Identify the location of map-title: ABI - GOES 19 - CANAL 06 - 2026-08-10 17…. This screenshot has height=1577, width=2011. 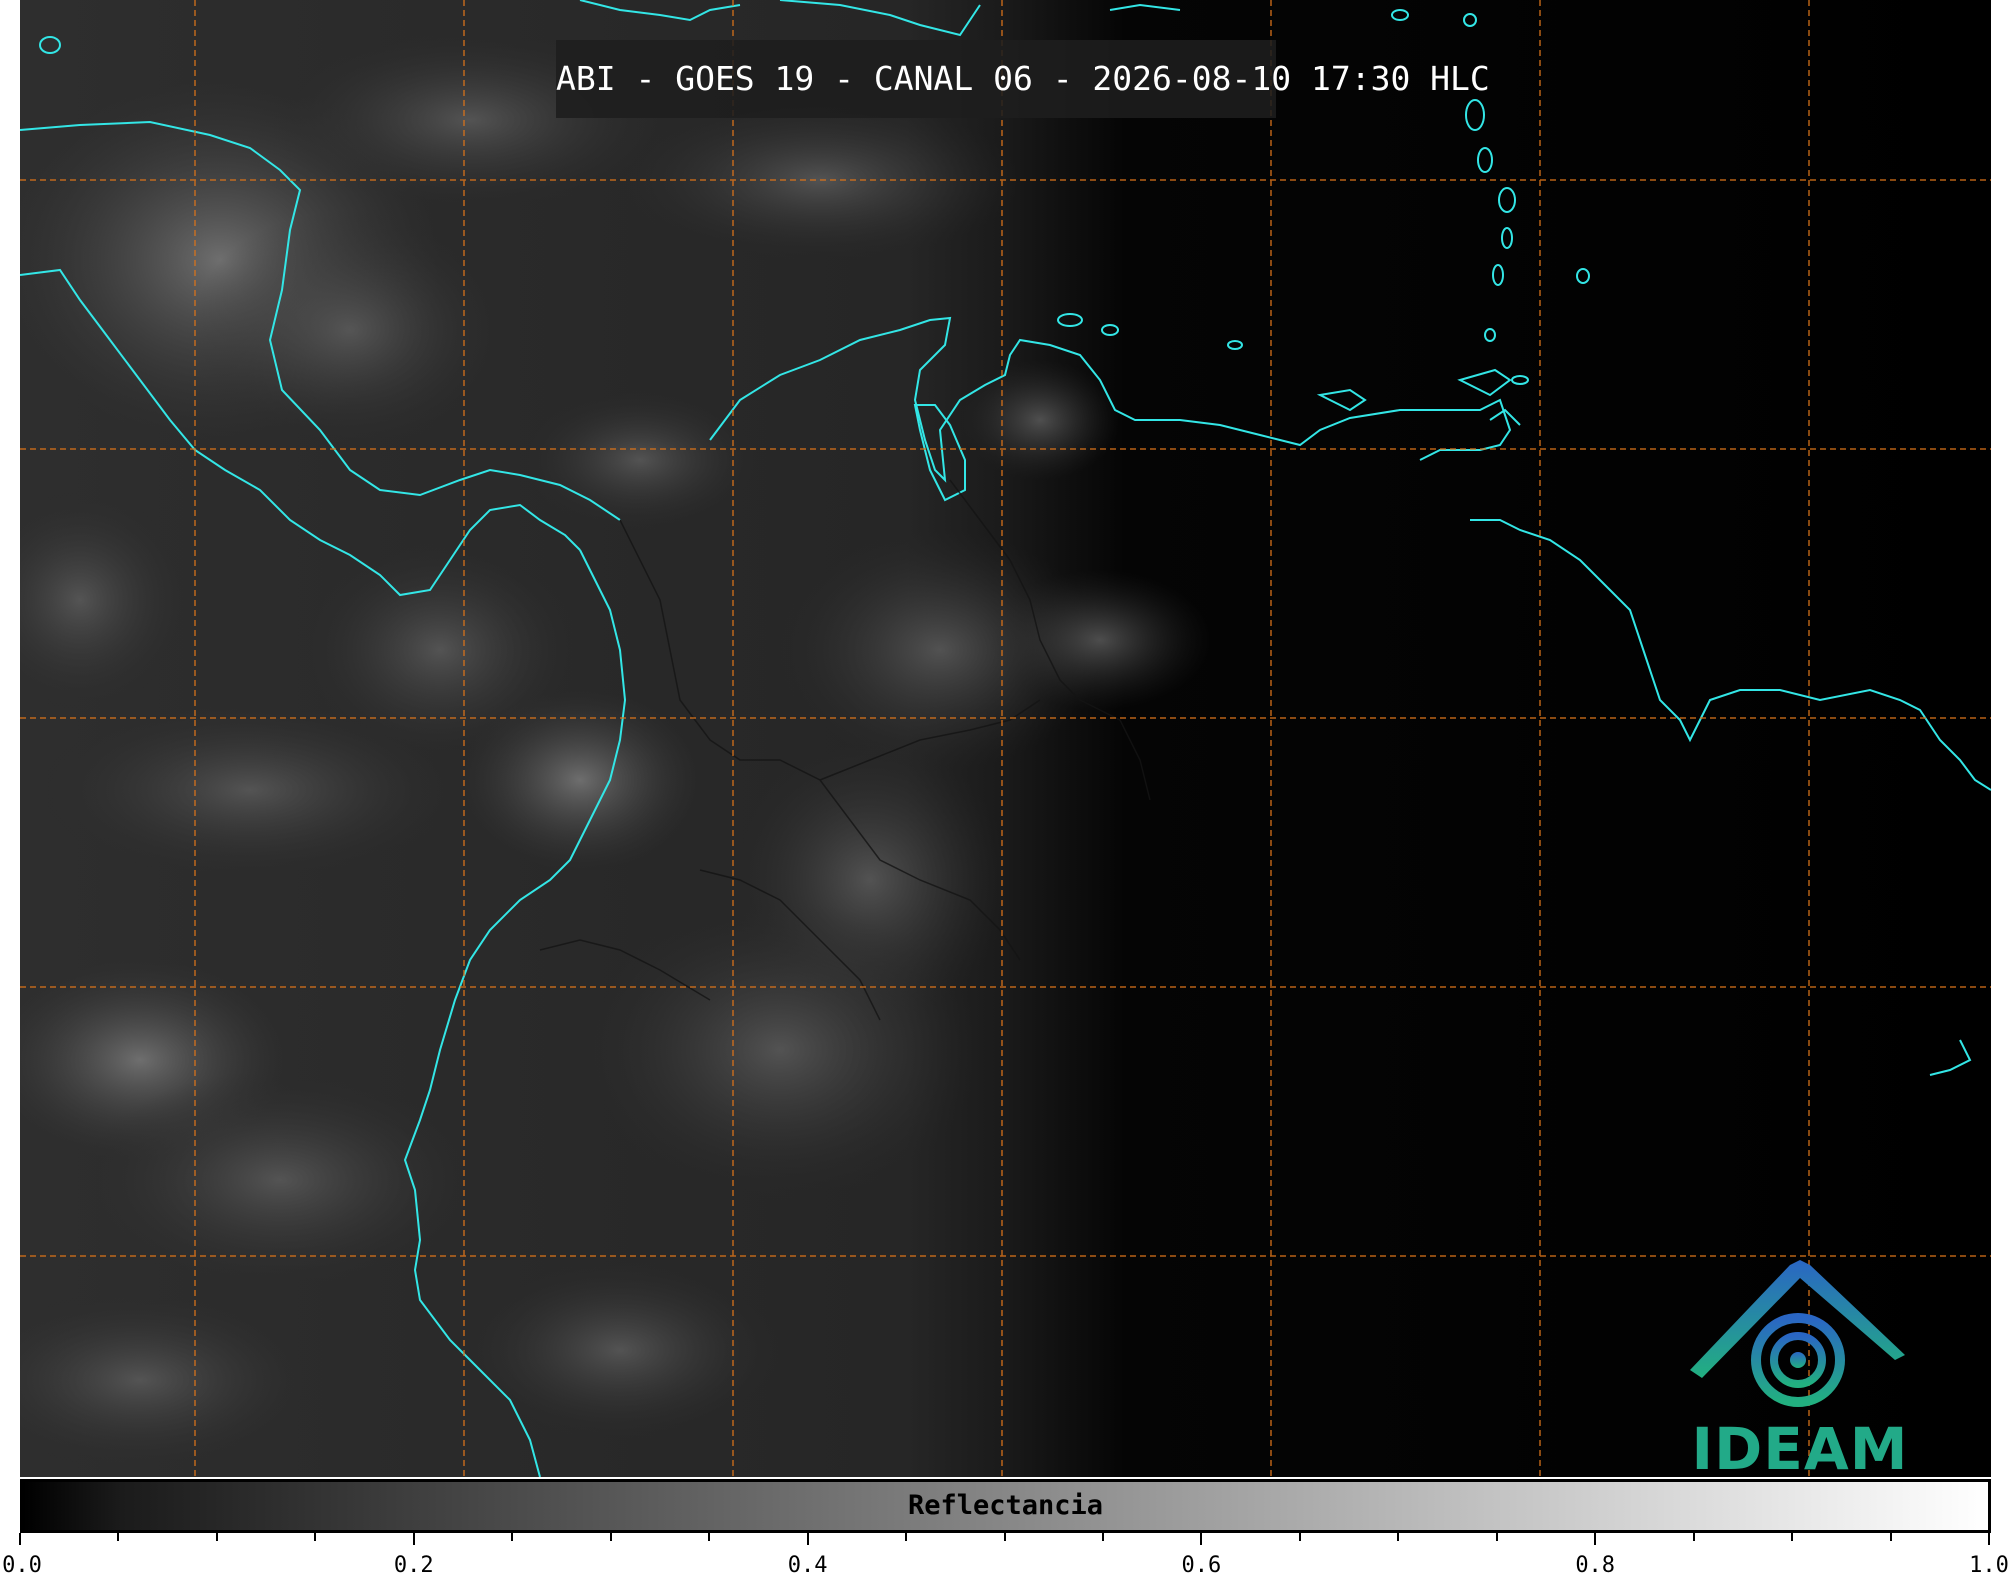
(1023, 78).